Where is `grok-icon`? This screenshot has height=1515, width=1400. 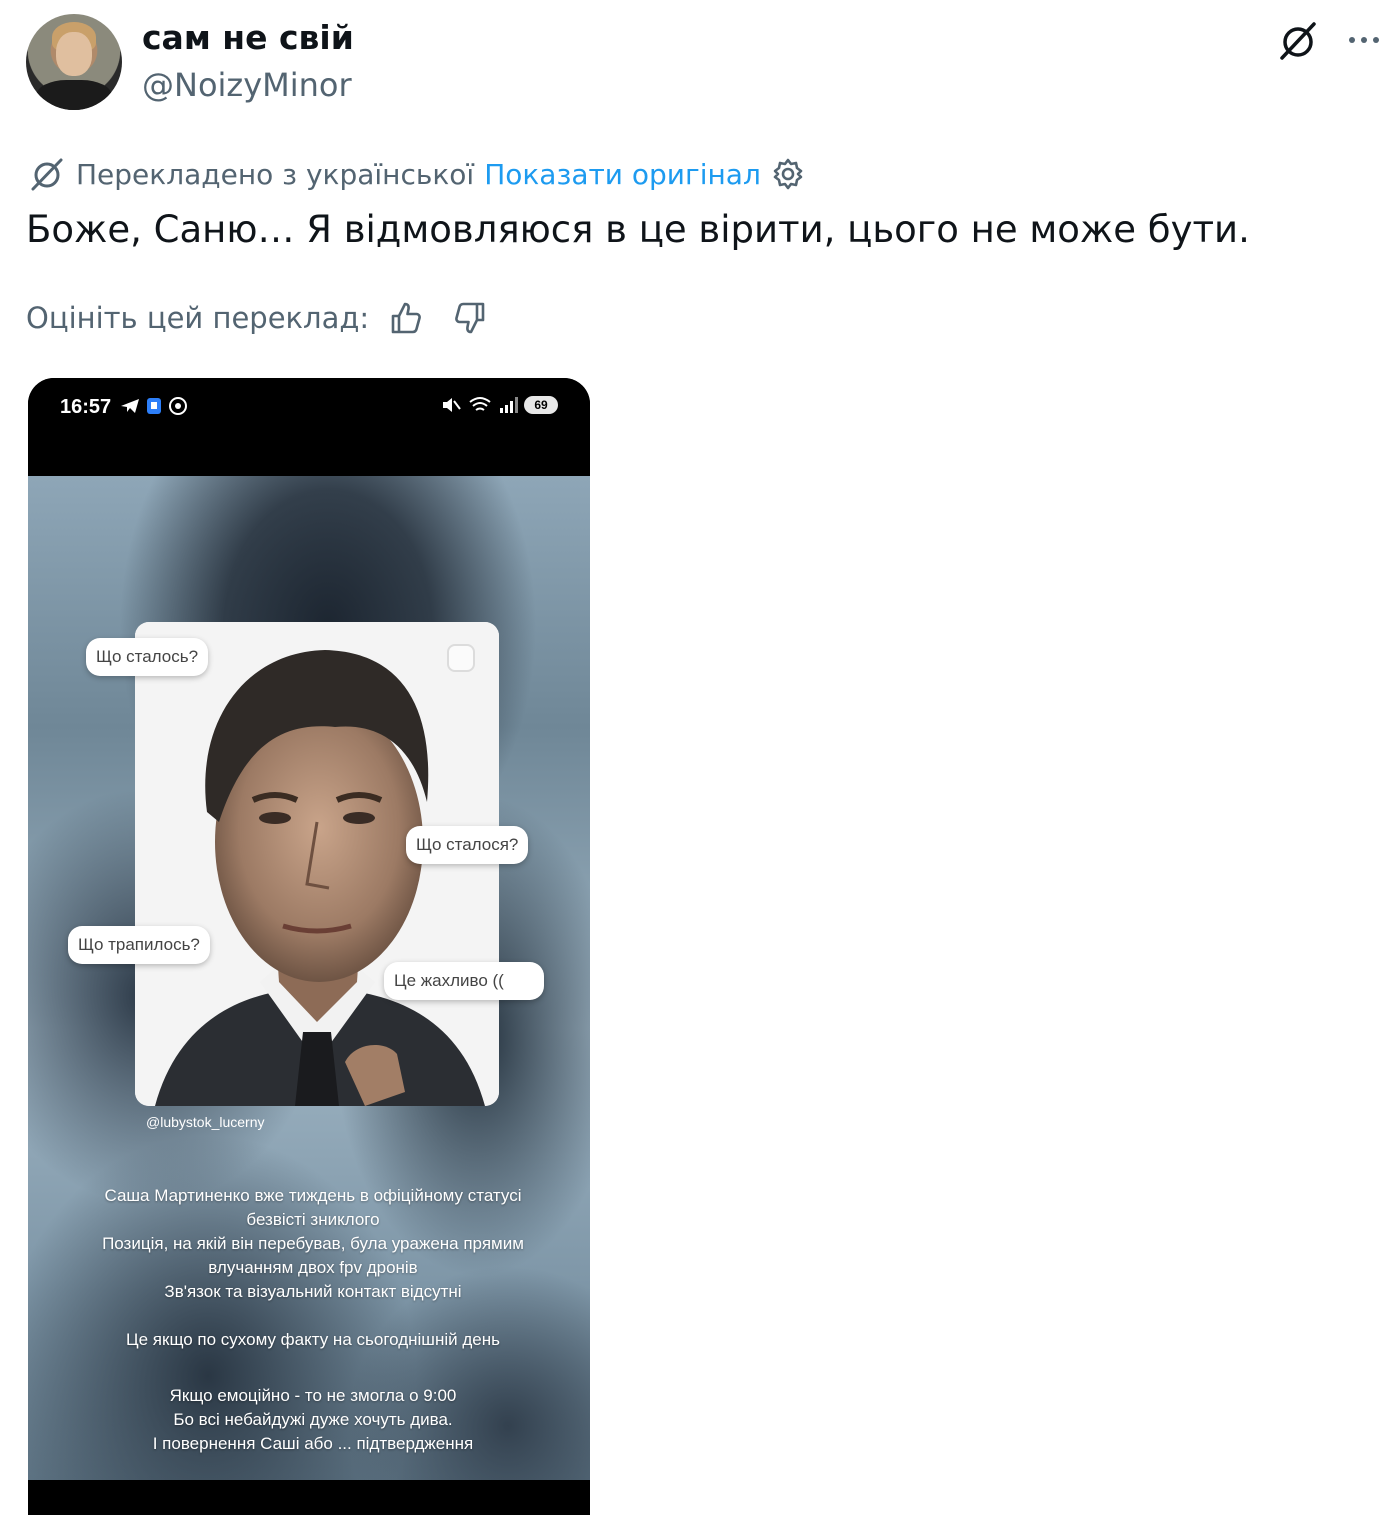
grok-icon is located at coordinates (1299, 41).